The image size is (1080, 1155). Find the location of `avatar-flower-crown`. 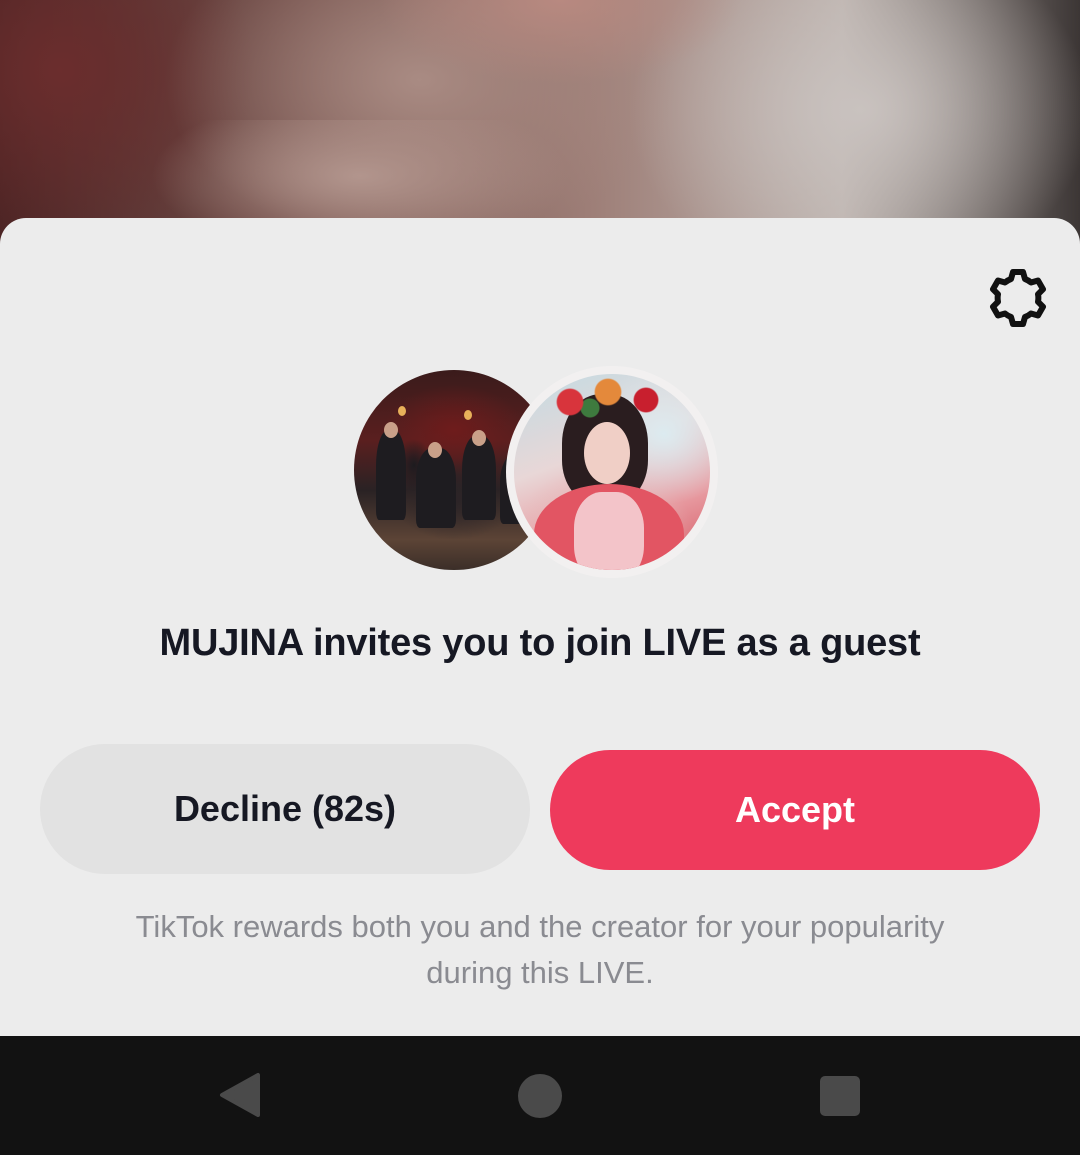

avatar-flower-crown is located at coordinates (610, 398).